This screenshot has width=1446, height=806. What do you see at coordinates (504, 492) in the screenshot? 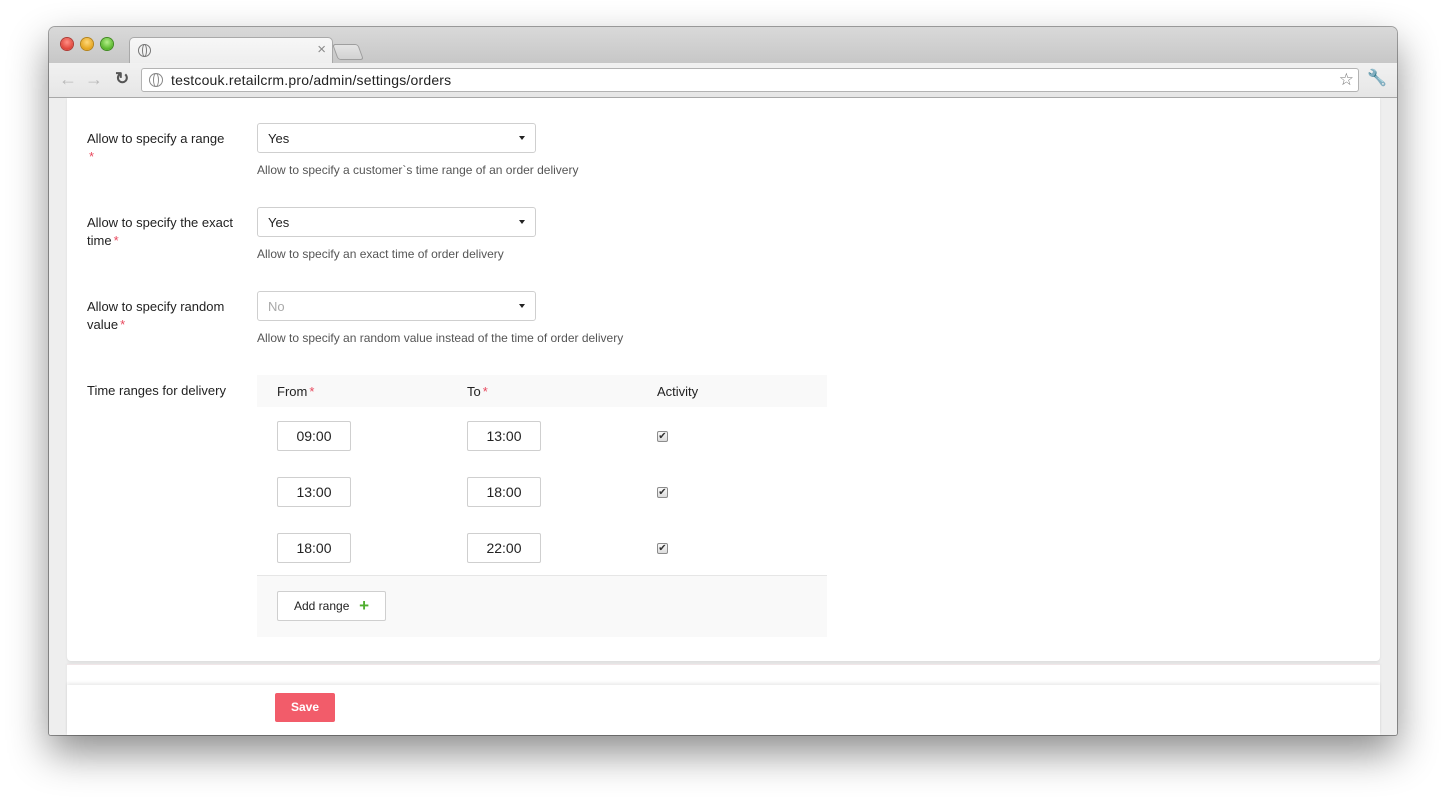
I see `to-time-input: 18:00` at bounding box center [504, 492].